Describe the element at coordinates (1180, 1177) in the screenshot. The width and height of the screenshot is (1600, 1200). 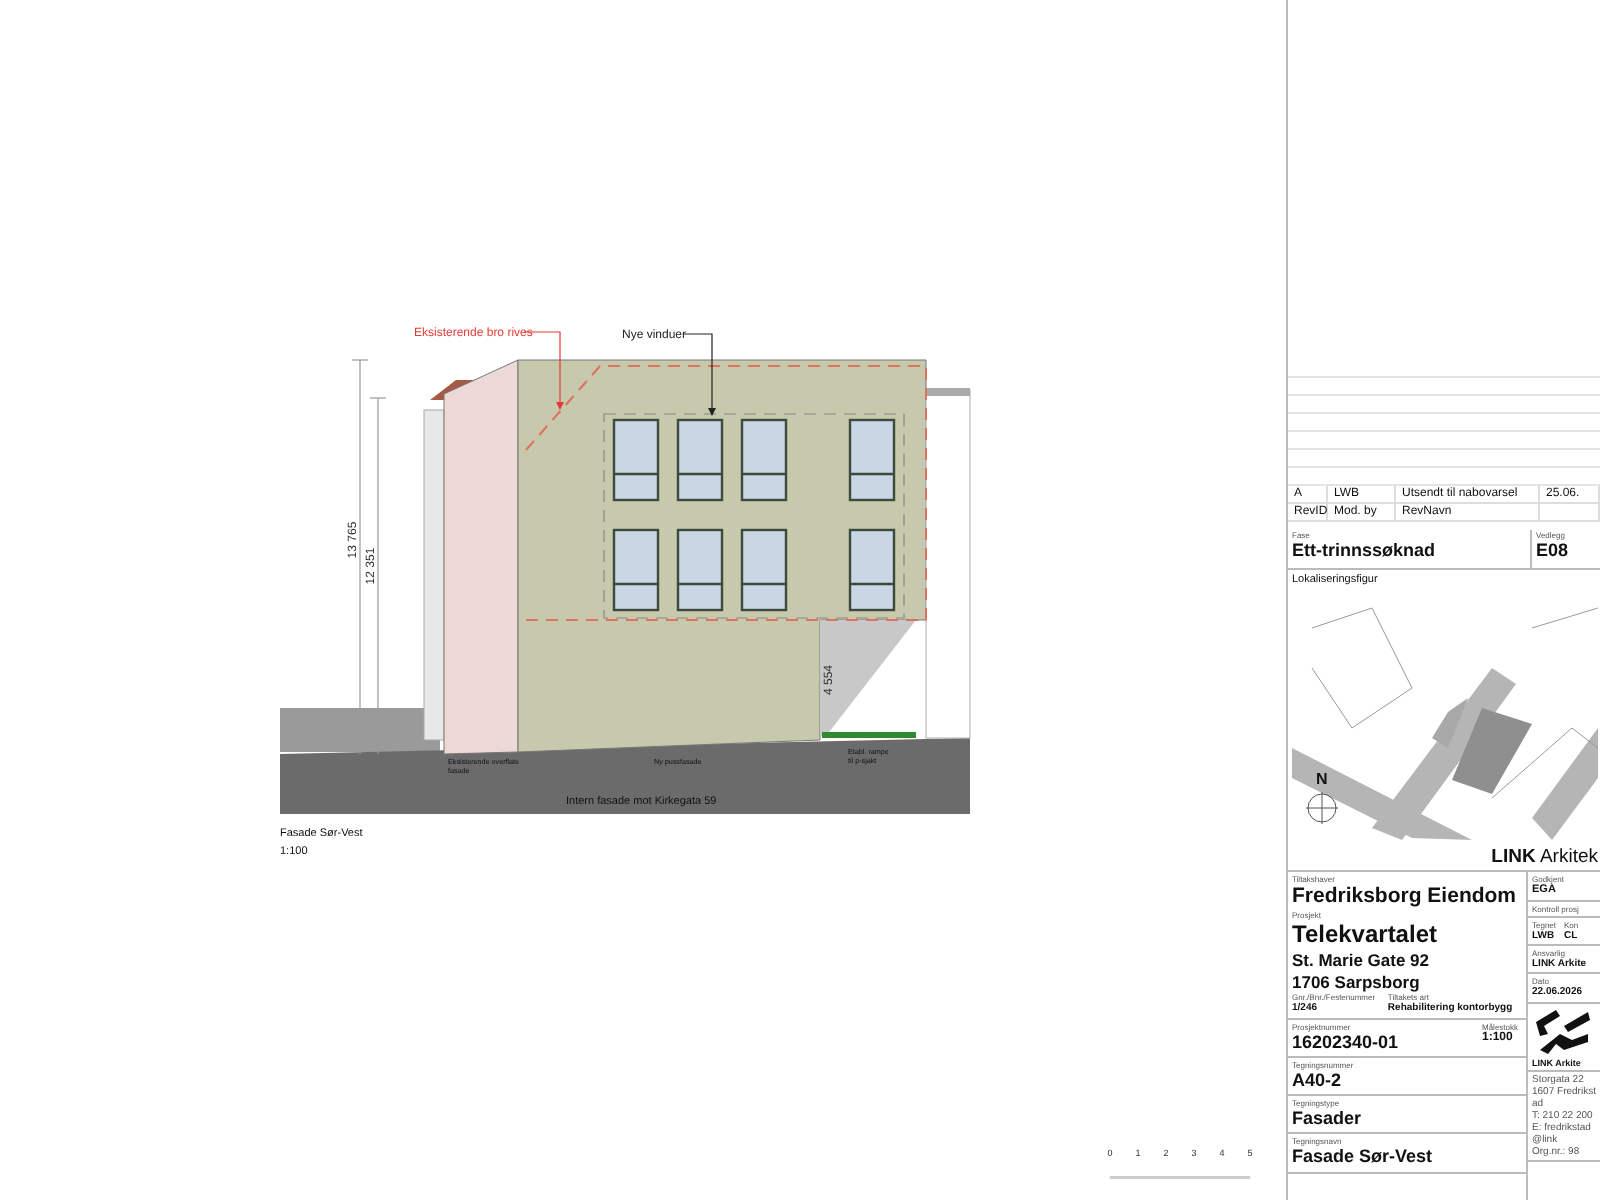
I see `scale-bar` at that location.